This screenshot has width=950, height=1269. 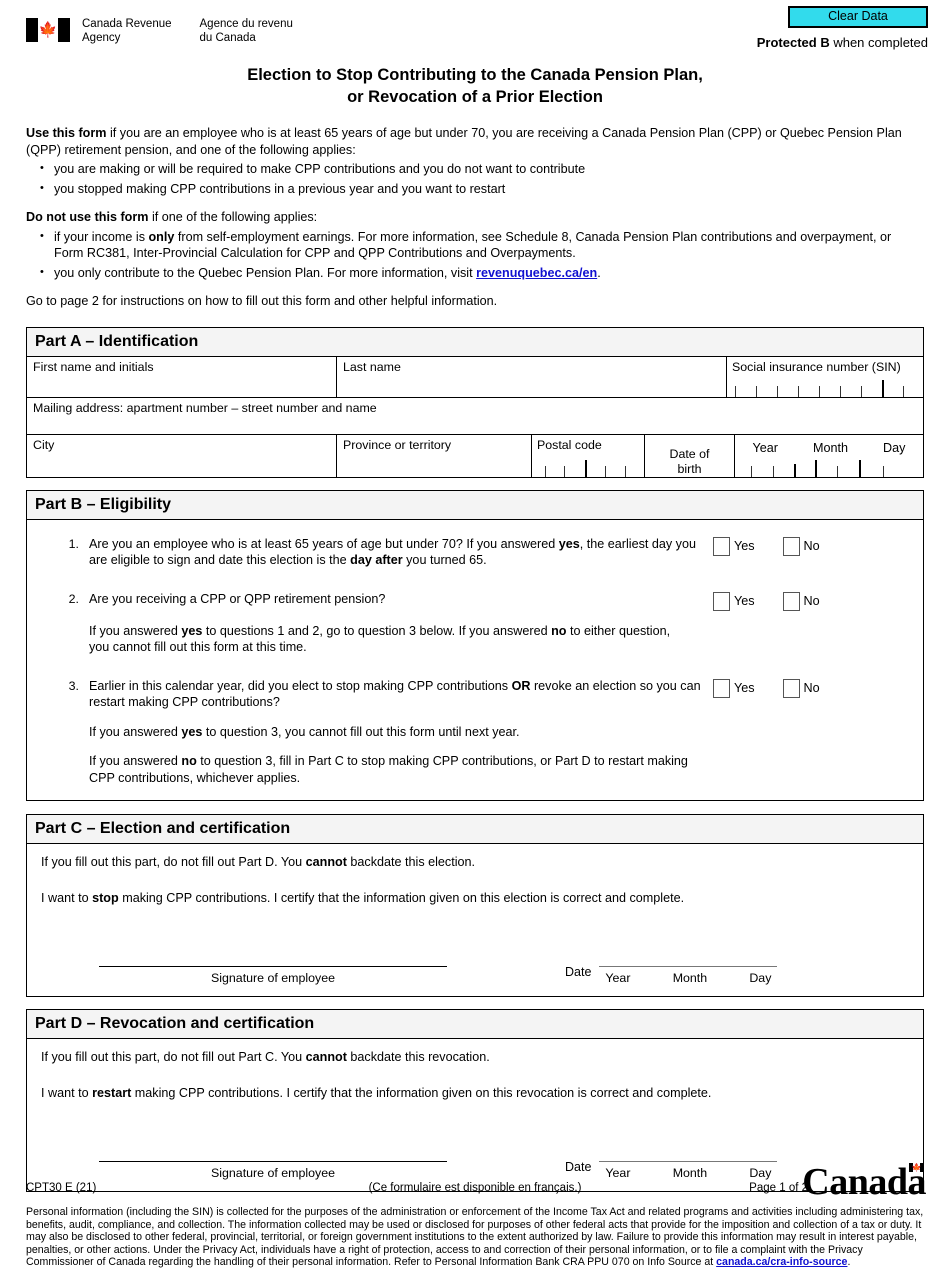 What do you see at coordinates (781, 1262) in the screenshot?
I see `cra-info-source-link: canada.ca/cra-info-source` at bounding box center [781, 1262].